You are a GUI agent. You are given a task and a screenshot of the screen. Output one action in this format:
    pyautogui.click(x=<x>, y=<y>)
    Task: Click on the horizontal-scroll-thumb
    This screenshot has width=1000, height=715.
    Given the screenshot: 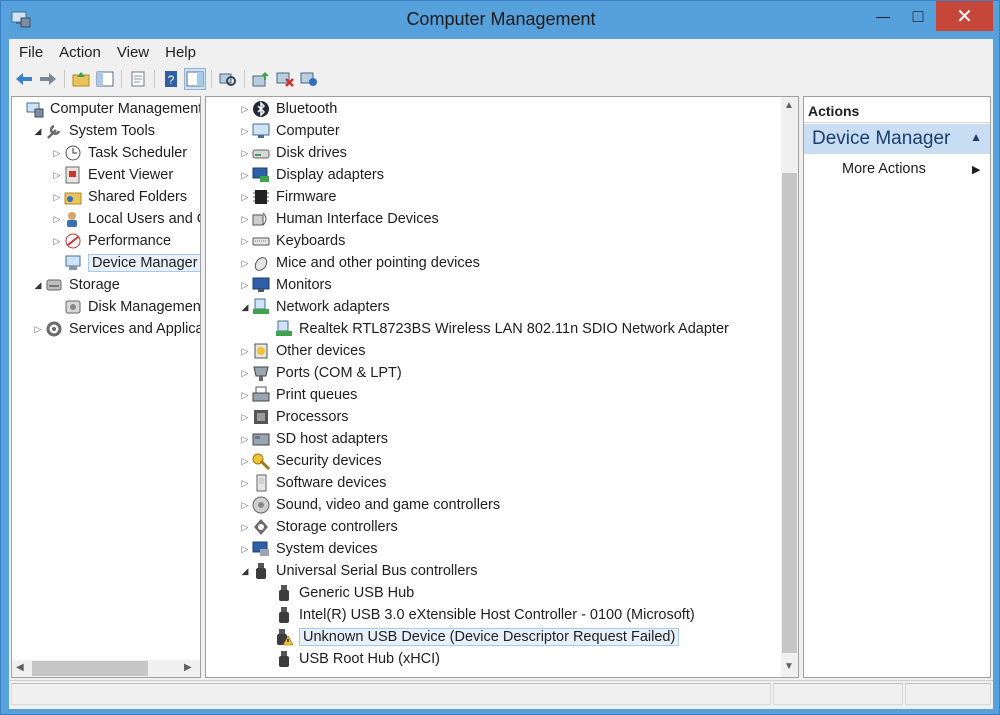 What is the action you would take?
    pyautogui.click(x=90, y=668)
    